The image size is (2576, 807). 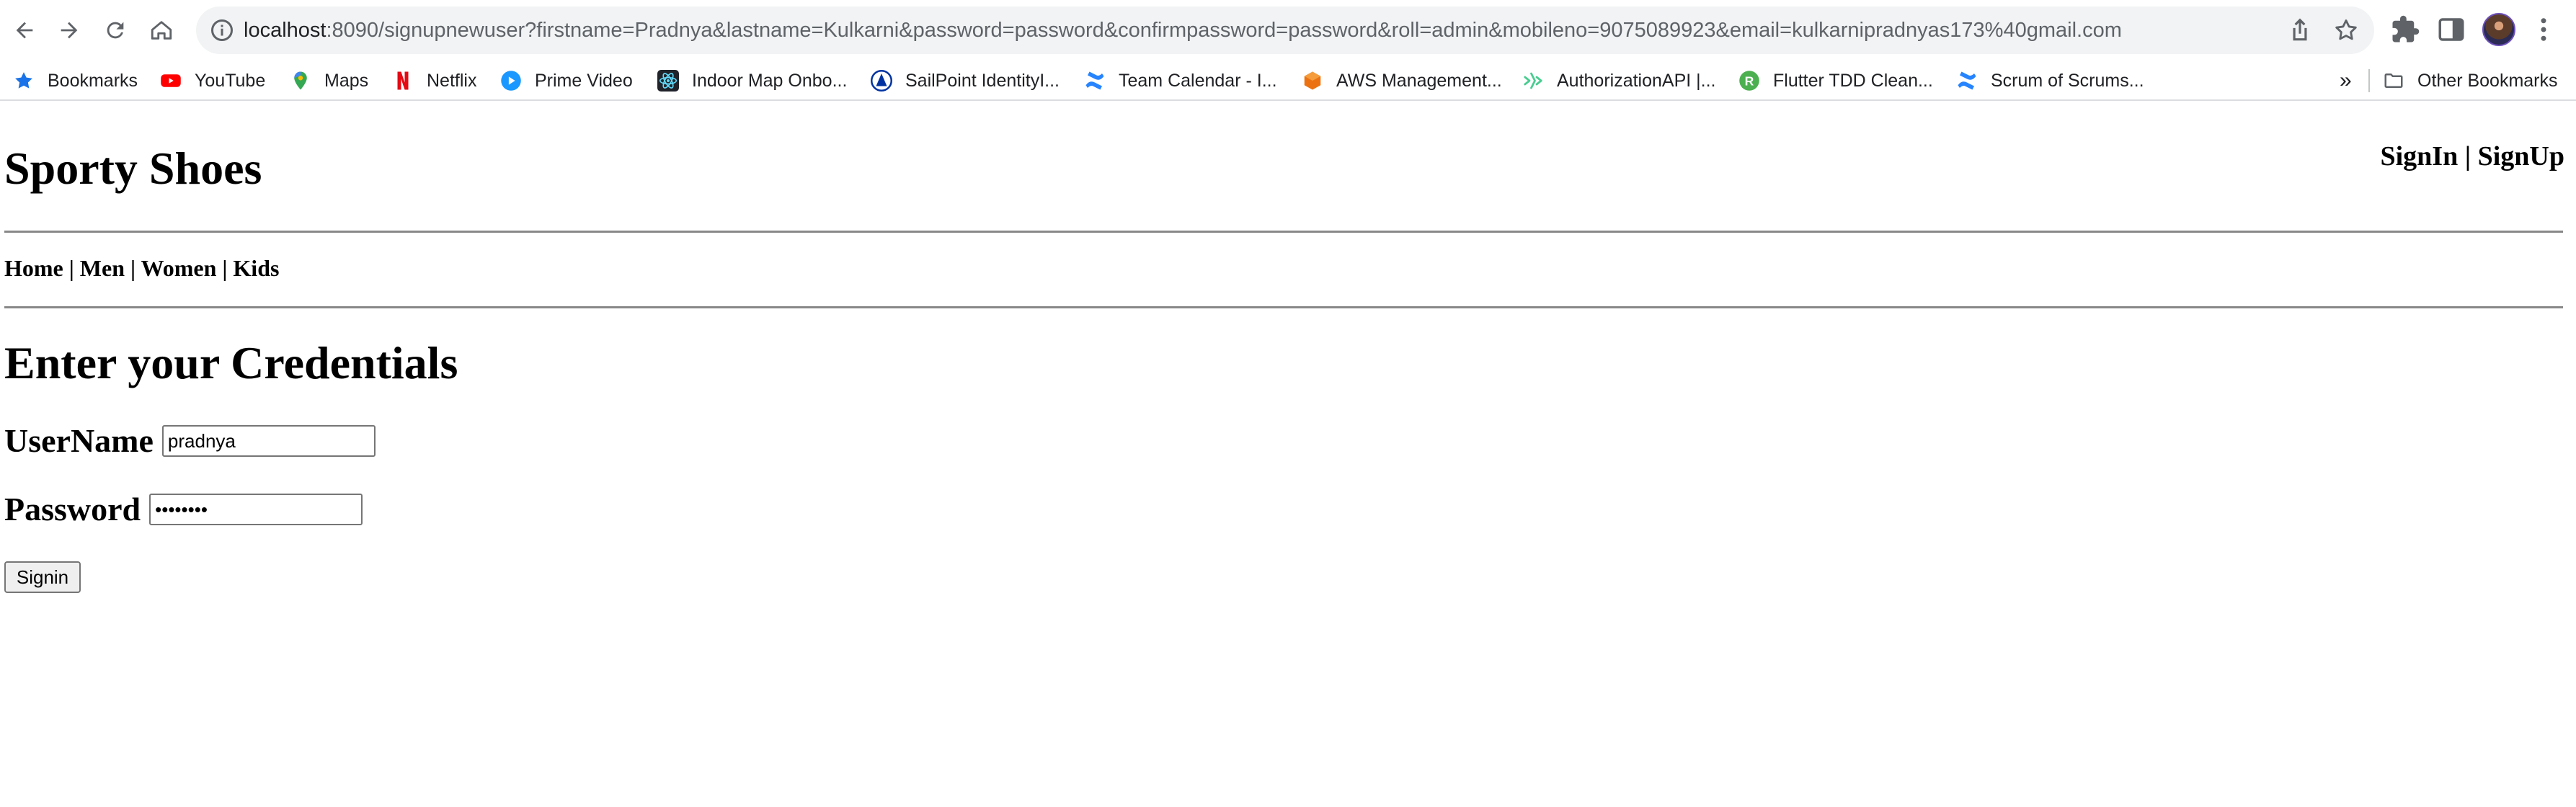 I want to click on nav-kids: Kids, so click(x=256, y=268).